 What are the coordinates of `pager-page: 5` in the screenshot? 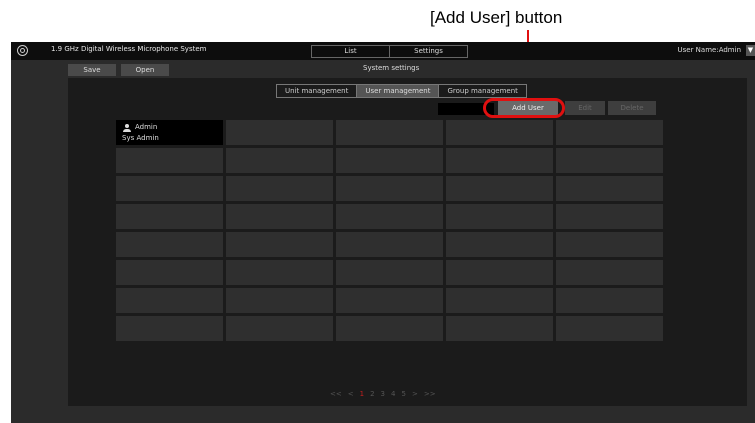 It's located at (403, 394).